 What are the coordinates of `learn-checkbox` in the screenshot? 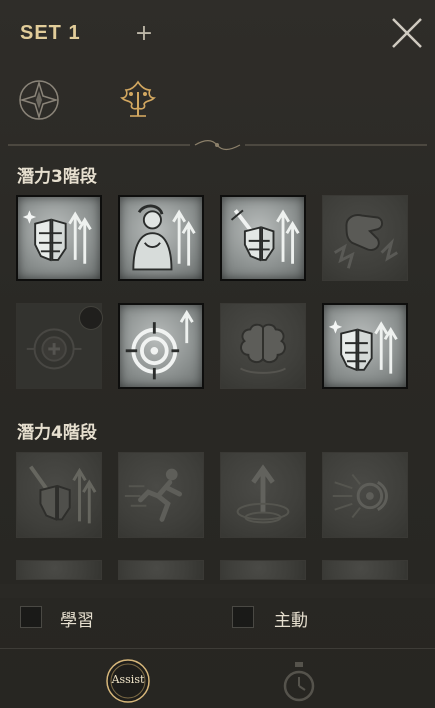 It's located at (31, 617).